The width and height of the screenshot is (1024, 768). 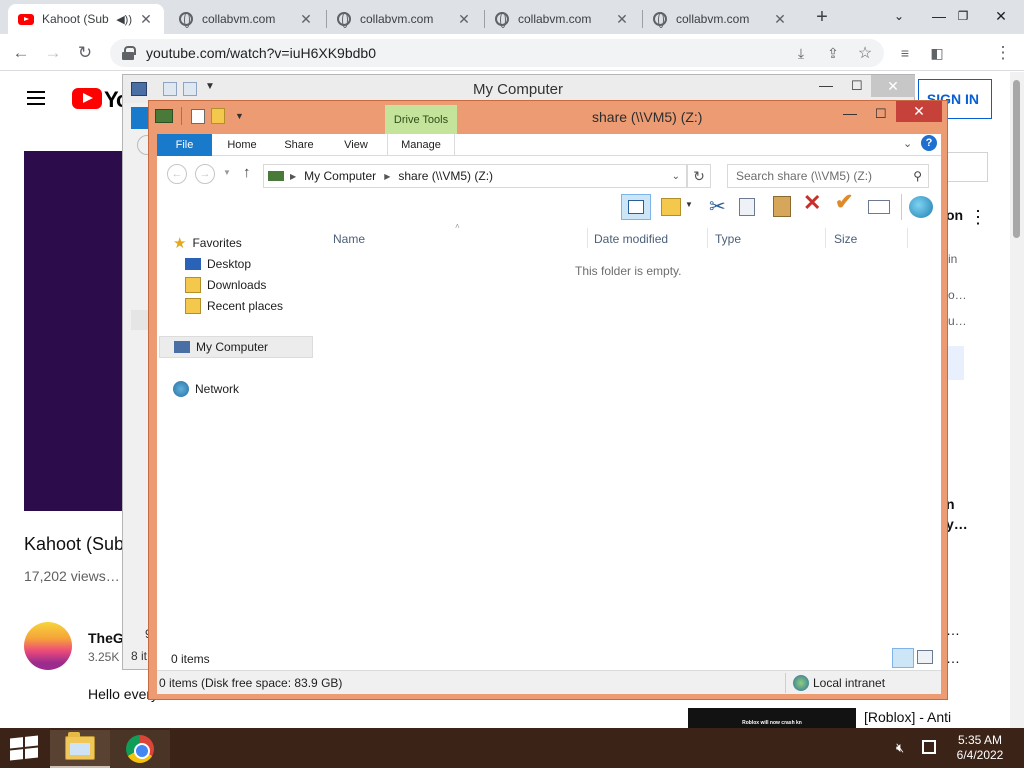 I want to click on volume-muted-icon: 🔇︎, so click(x=900, y=748).